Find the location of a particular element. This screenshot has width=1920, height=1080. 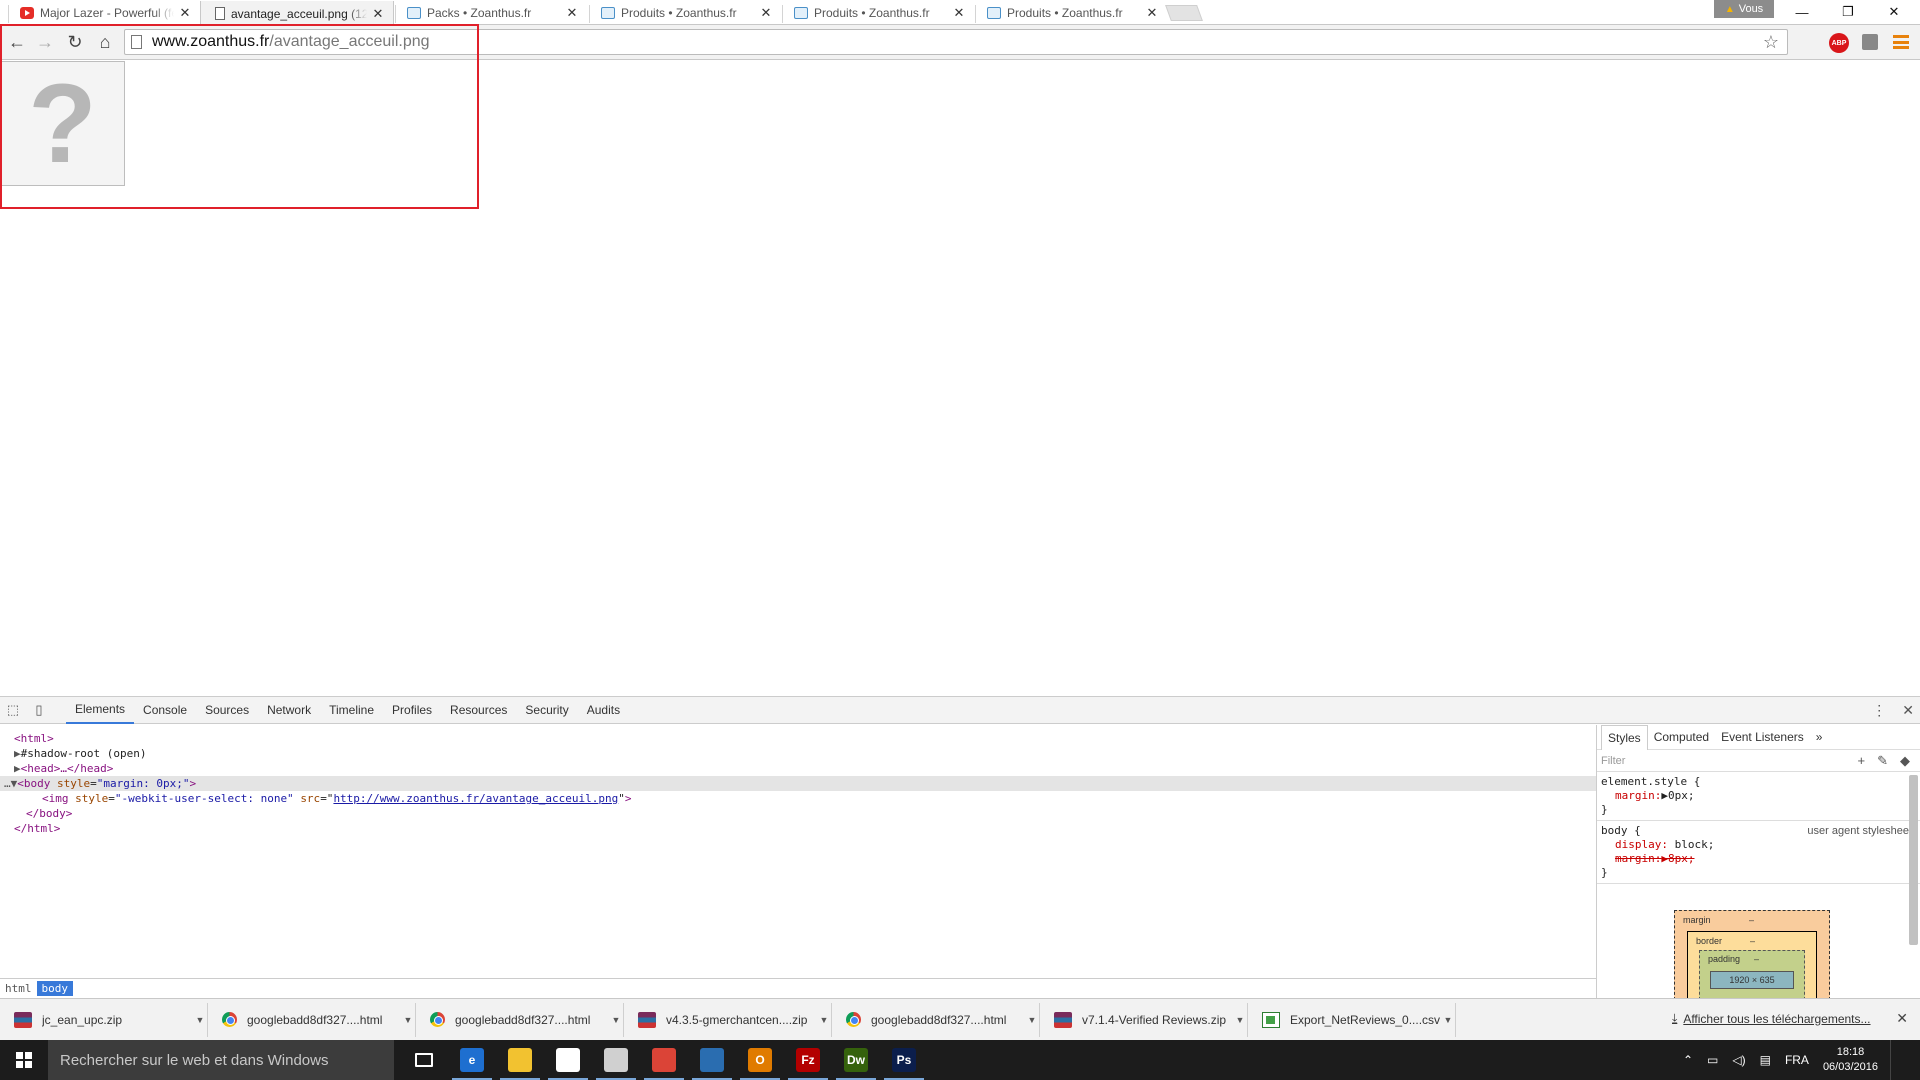

dom-node-html-close: </html> is located at coordinates (798, 828).